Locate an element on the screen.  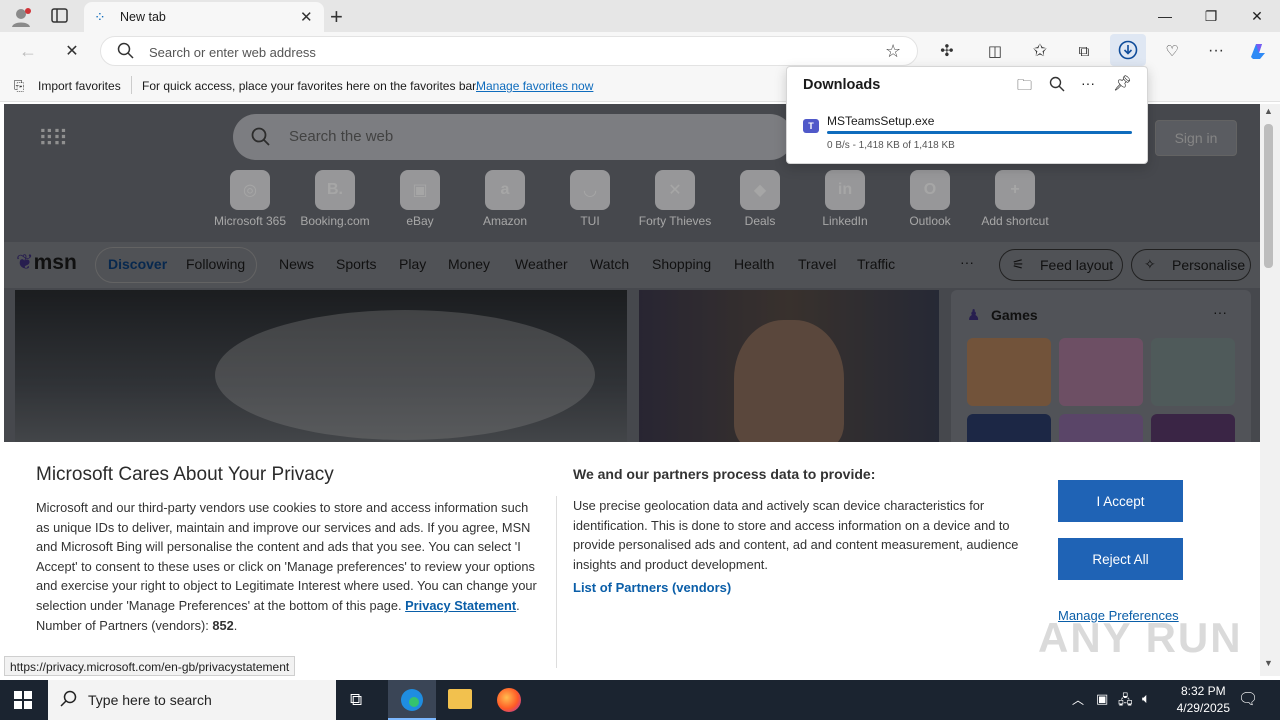
import-favorites-icon: ⎘ is located at coordinates (19, 85).